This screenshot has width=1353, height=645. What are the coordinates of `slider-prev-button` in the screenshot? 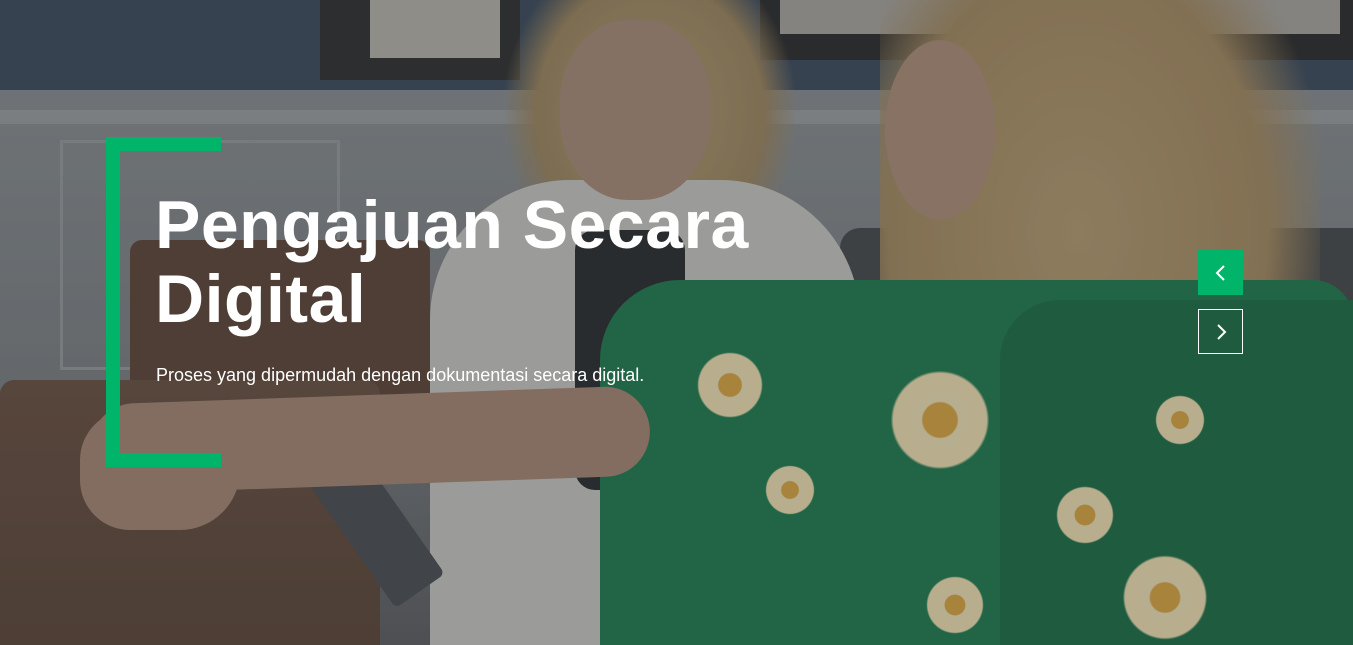 It's located at (1220, 272).